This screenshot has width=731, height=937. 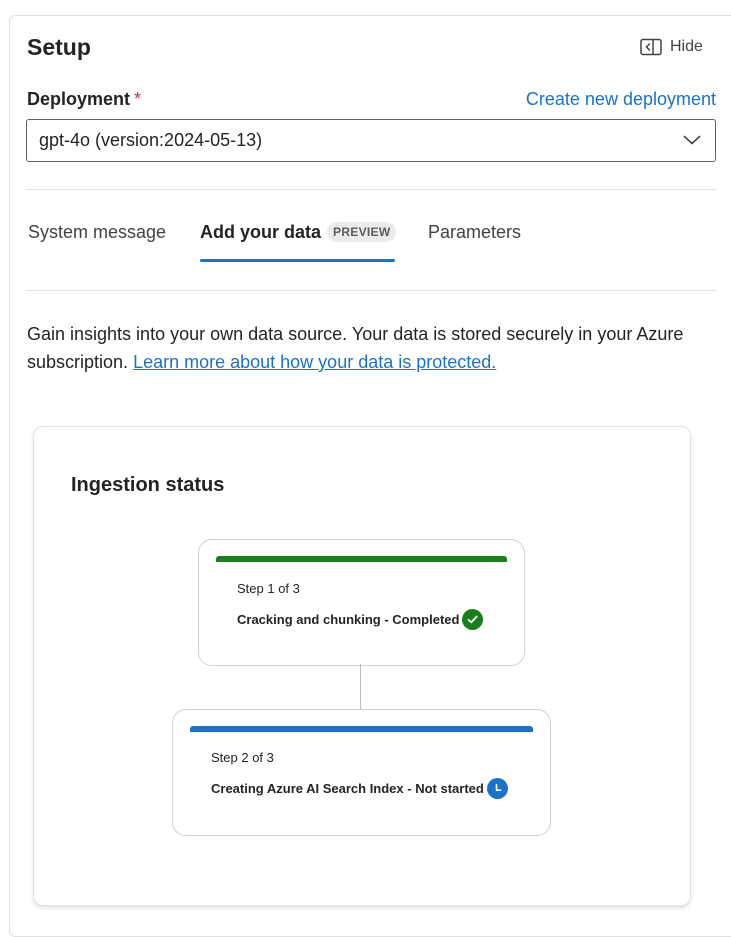 I want to click on tab-parameters: Parameters, so click(x=474, y=232).